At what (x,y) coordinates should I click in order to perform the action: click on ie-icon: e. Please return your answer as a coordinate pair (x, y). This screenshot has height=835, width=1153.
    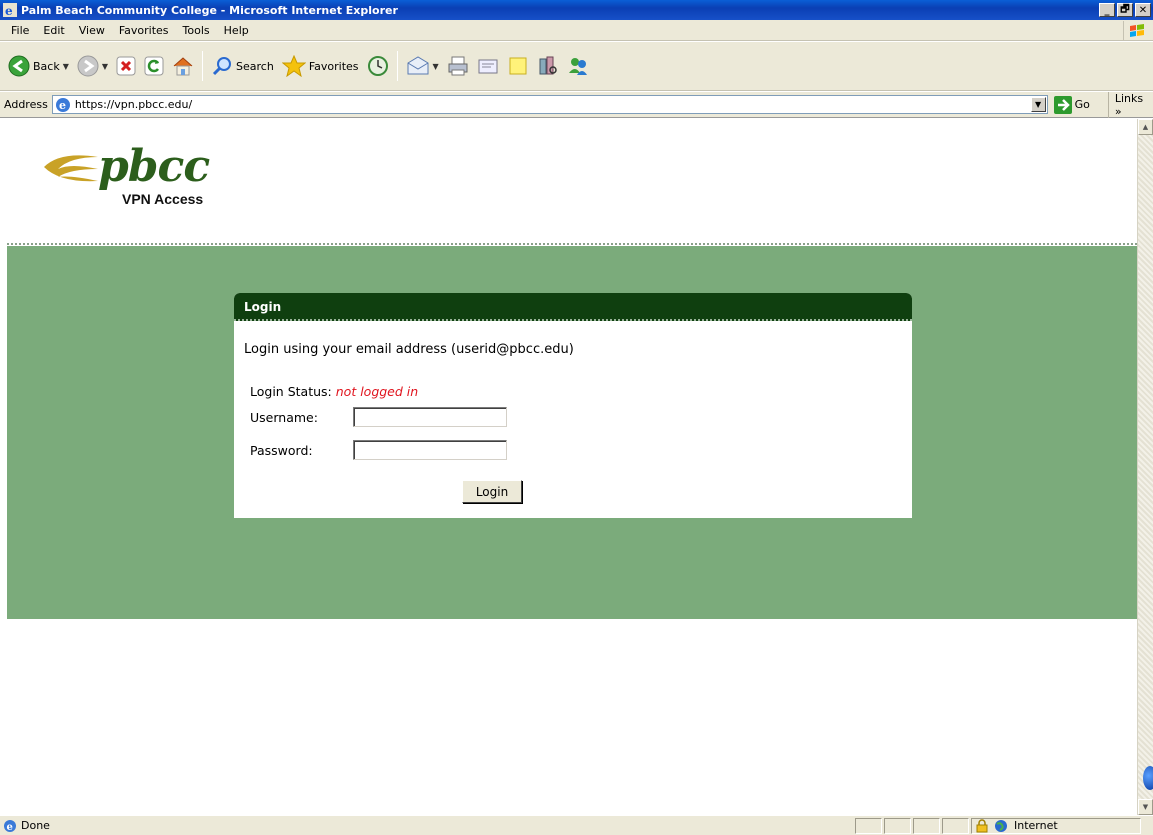
    Looking at the image, I should click on (10, 10).